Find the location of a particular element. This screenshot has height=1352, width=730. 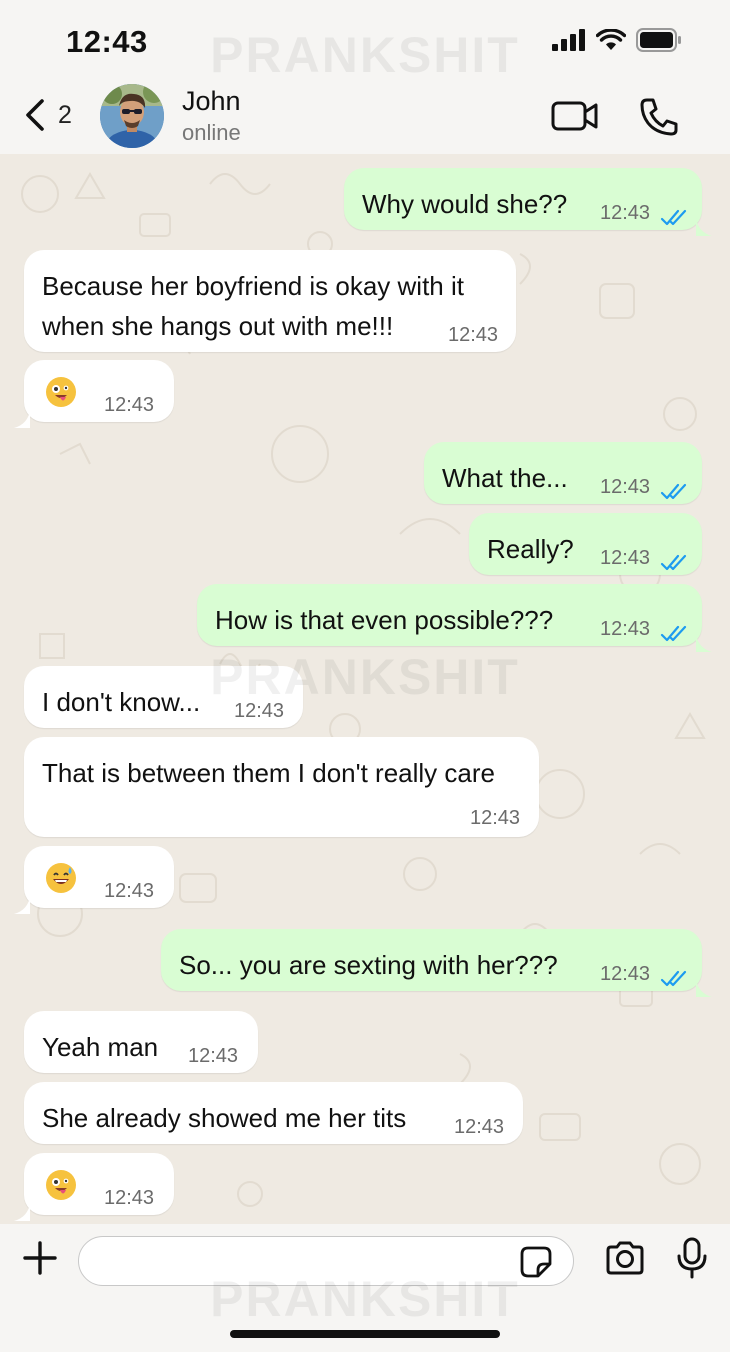

home-indicator is located at coordinates (365, 1334).